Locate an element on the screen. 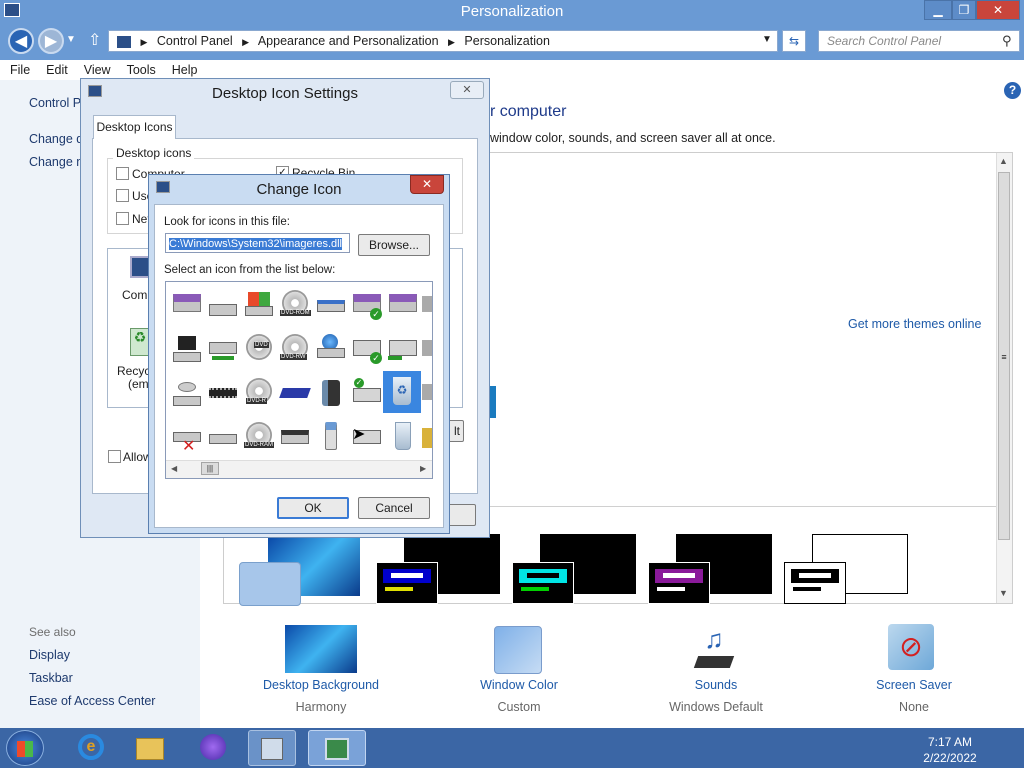  help-icon: ? is located at coordinates (1012, 90).